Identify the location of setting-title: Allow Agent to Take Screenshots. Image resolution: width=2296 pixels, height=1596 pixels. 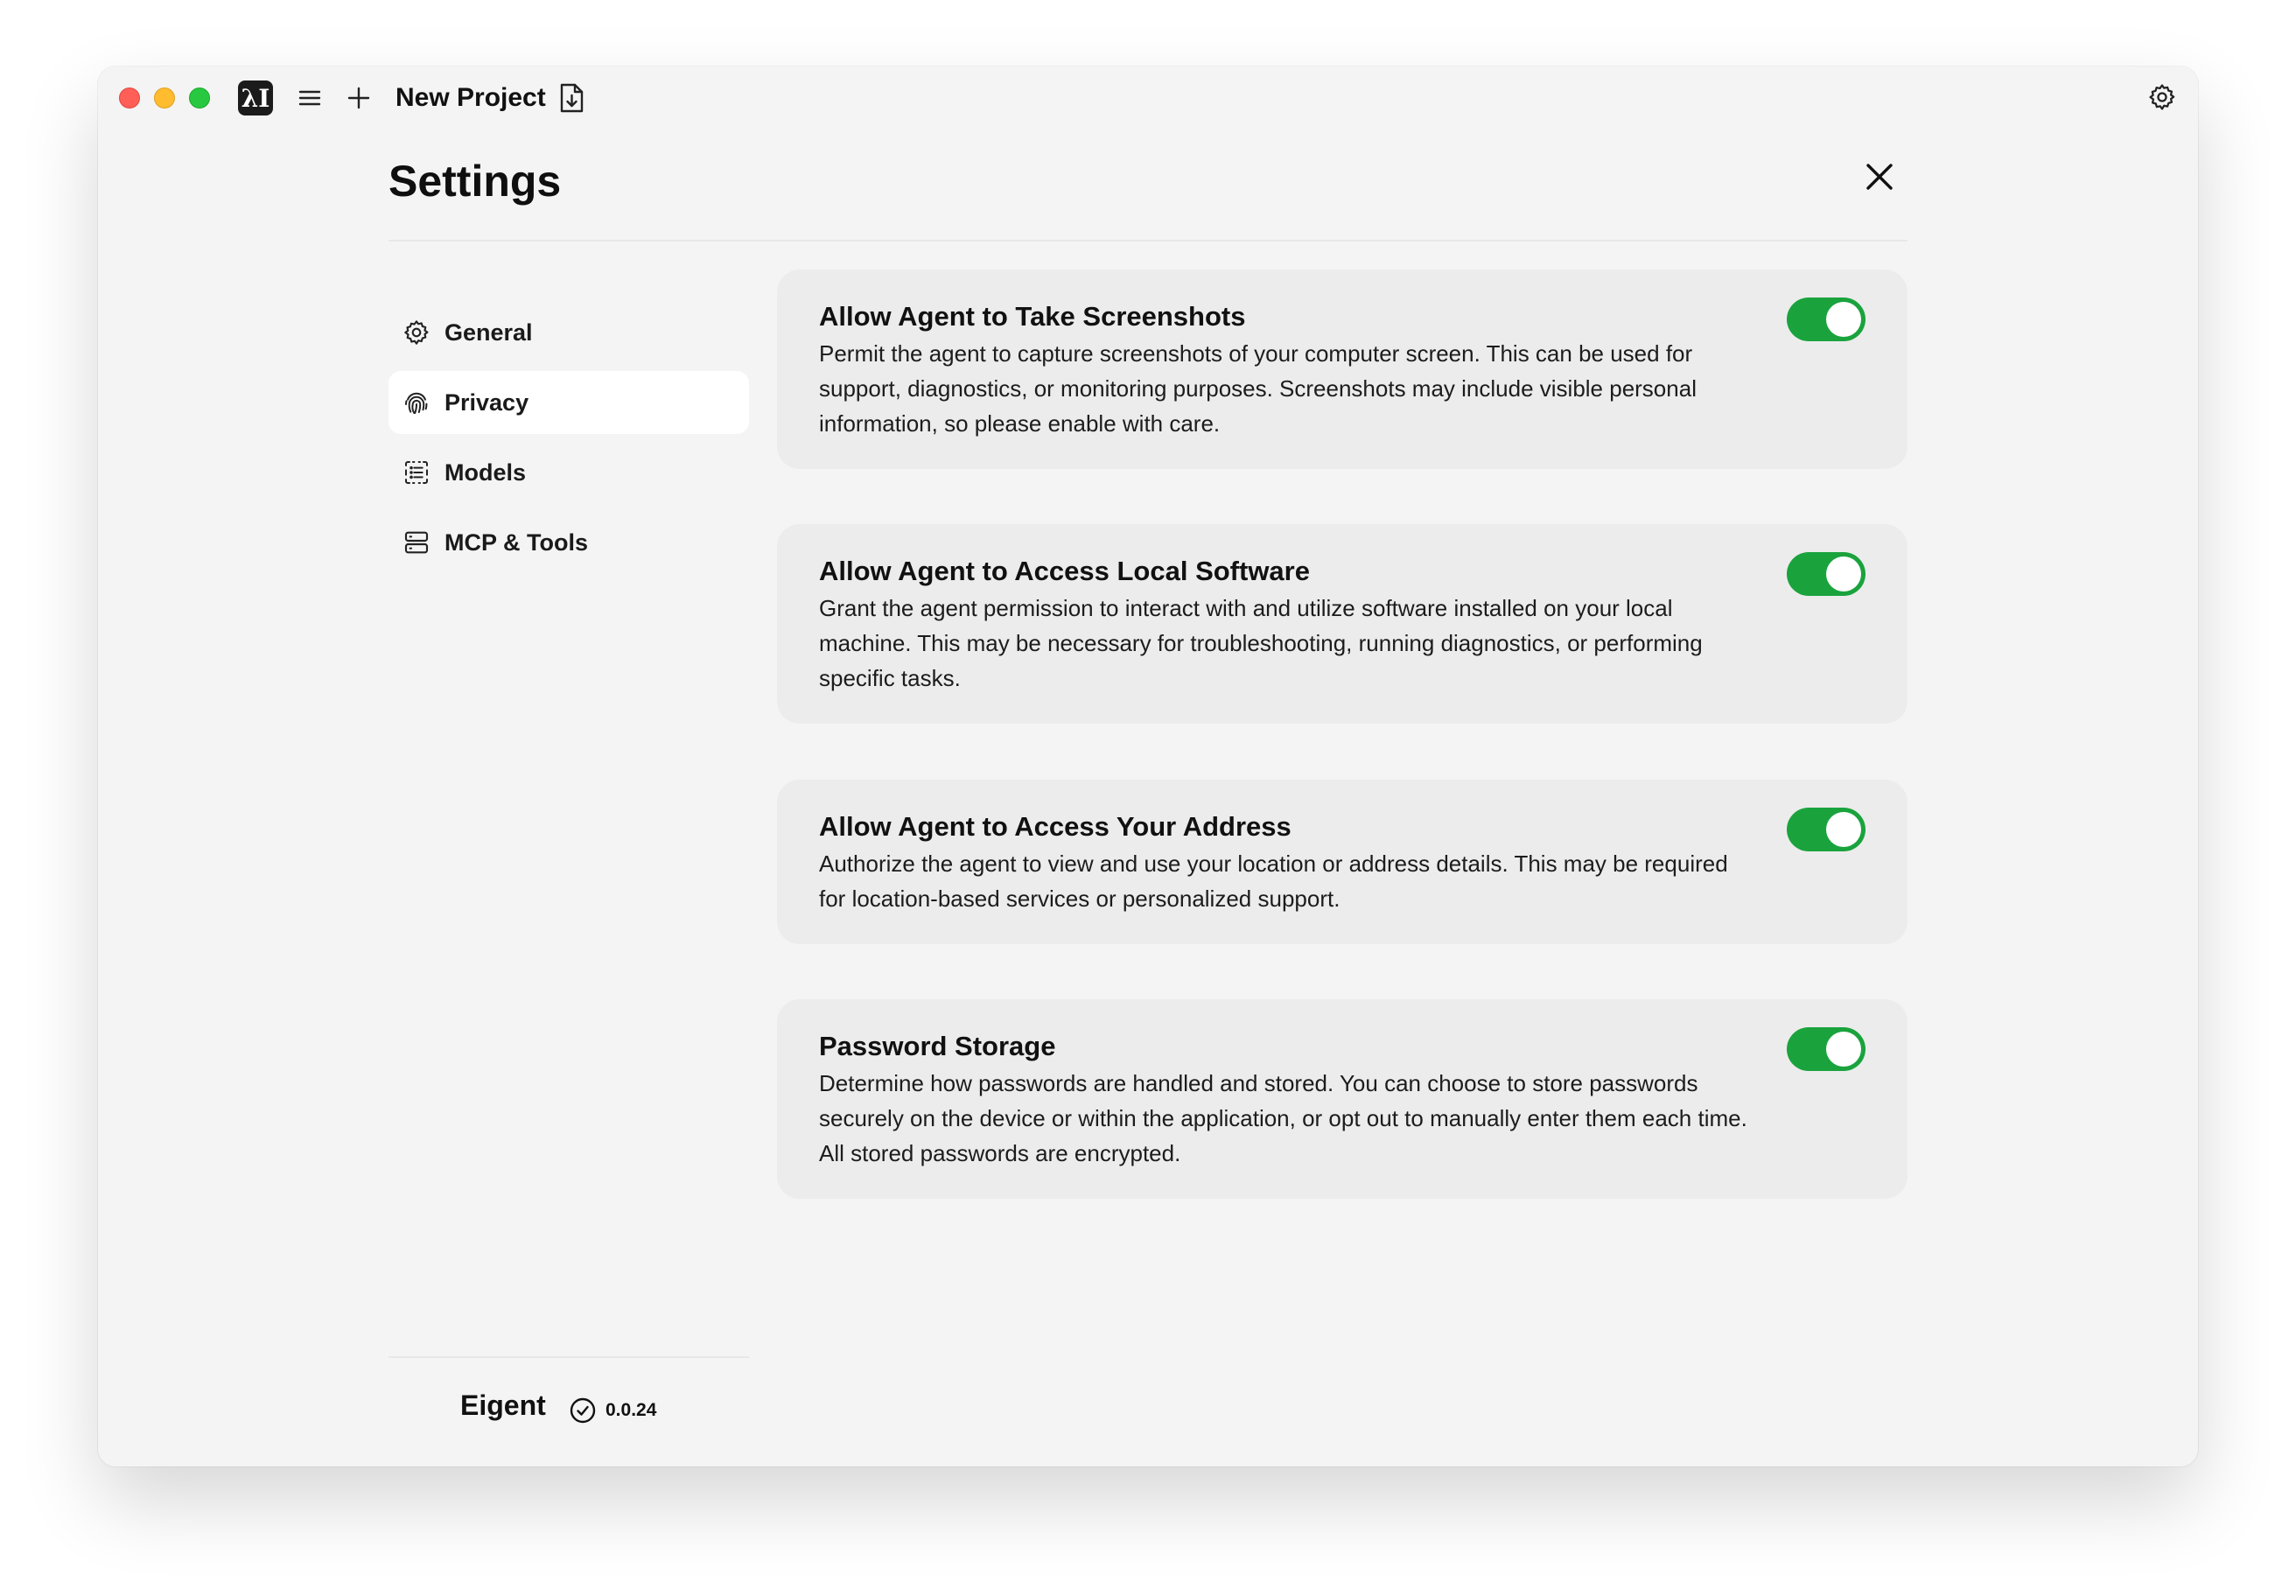
(1032, 316).